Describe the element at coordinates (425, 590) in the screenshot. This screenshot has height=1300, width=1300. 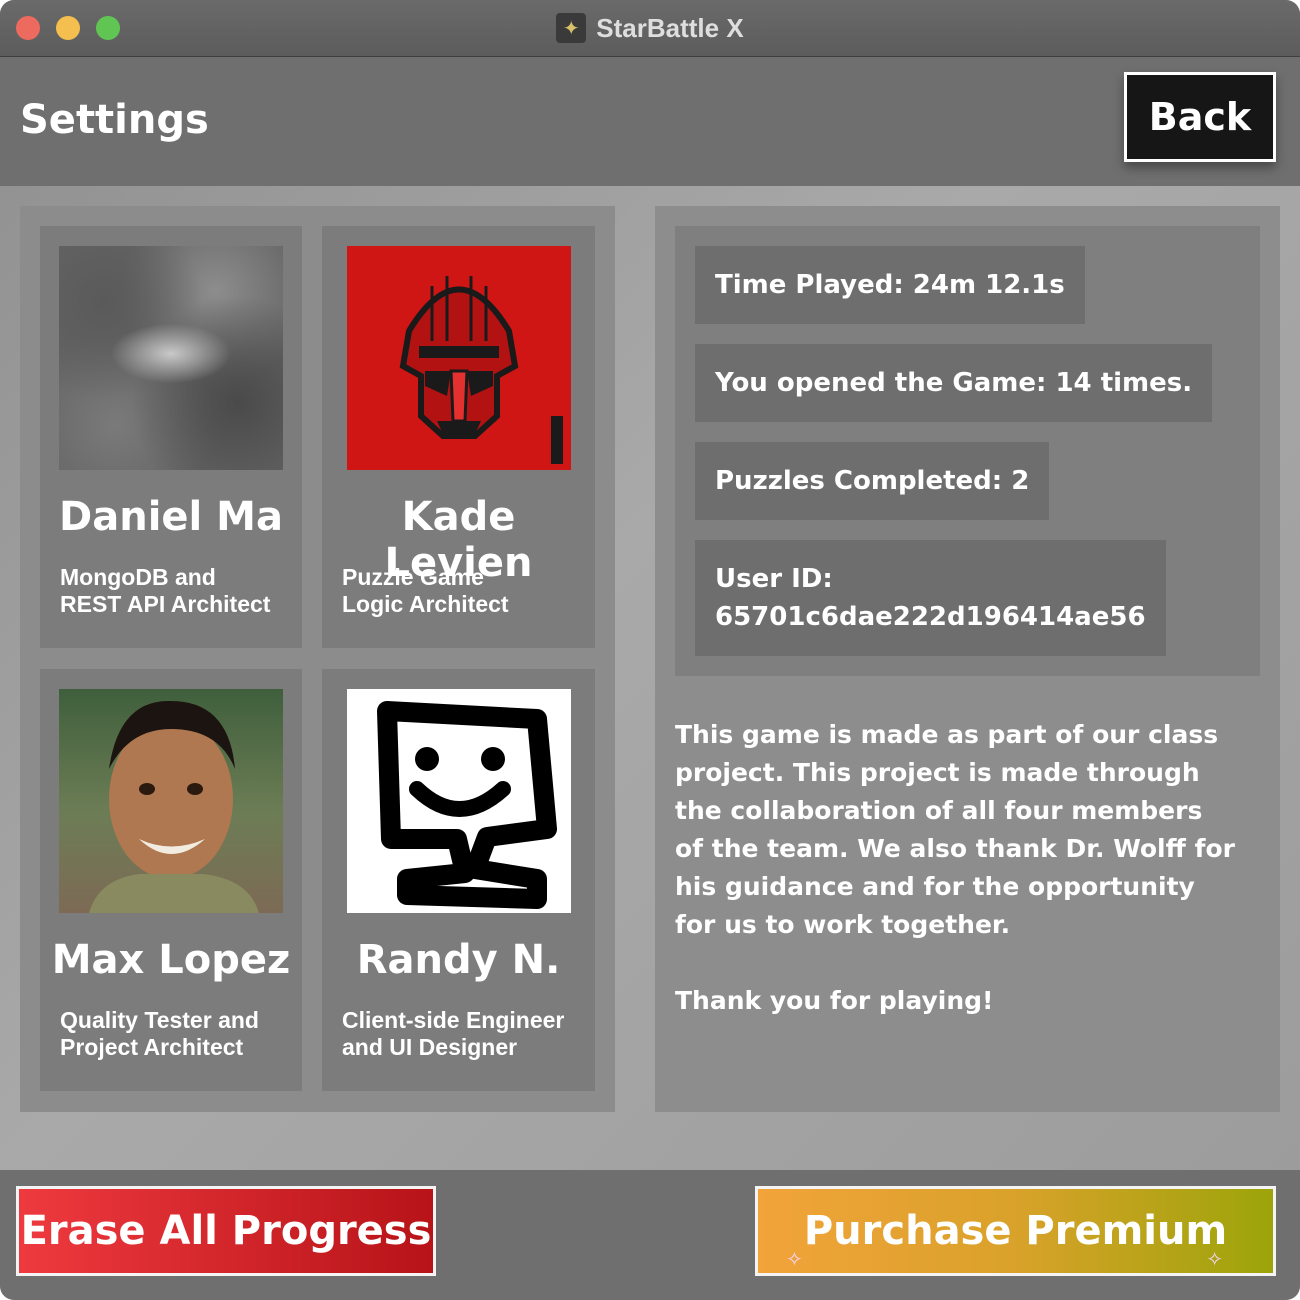
I see `member-role: Puzzle Game Logic Architect` at that location.